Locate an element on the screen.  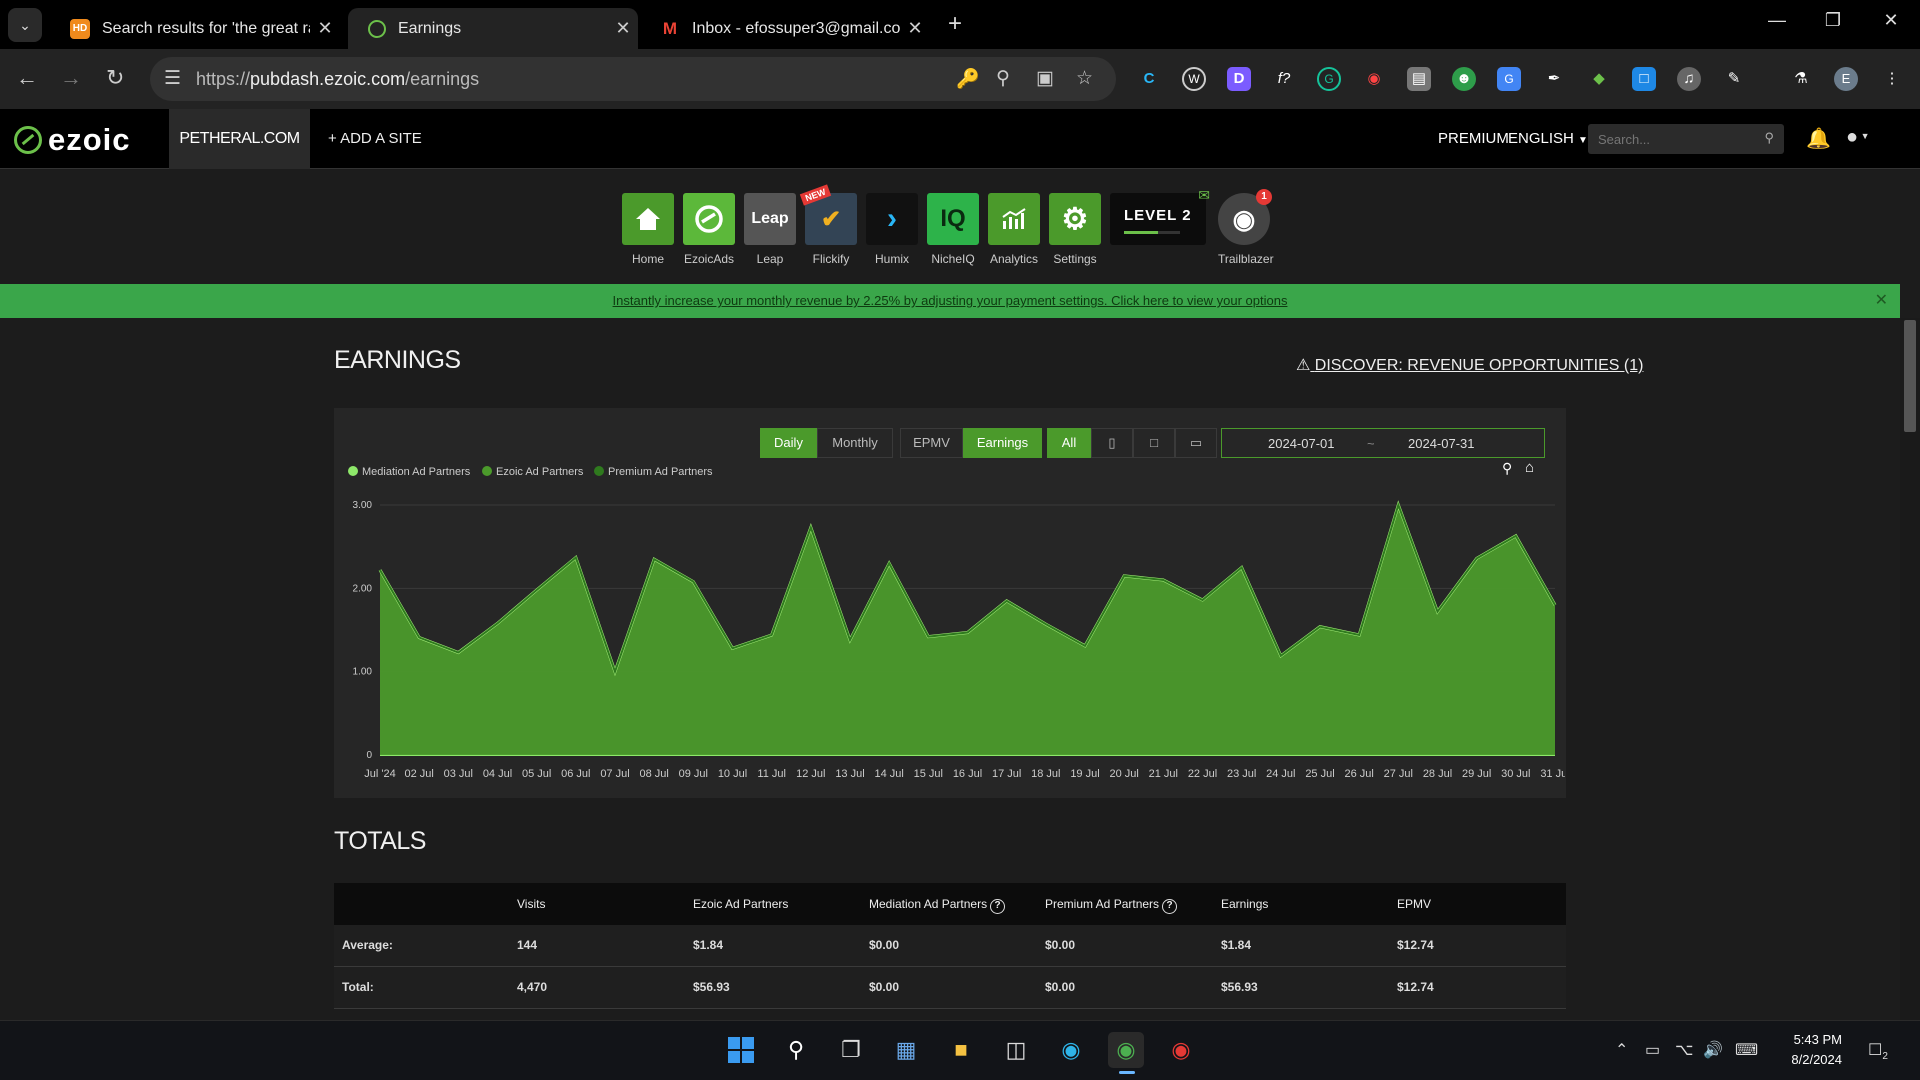
battery-icon: ▭ is located at coordinates (1652, 1050).